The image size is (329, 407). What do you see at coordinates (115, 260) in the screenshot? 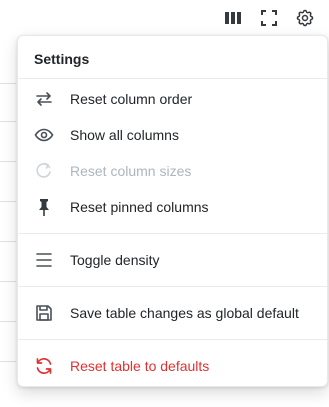
I see `menu-item-label: Toggle density` at bounding box center [115, 260].